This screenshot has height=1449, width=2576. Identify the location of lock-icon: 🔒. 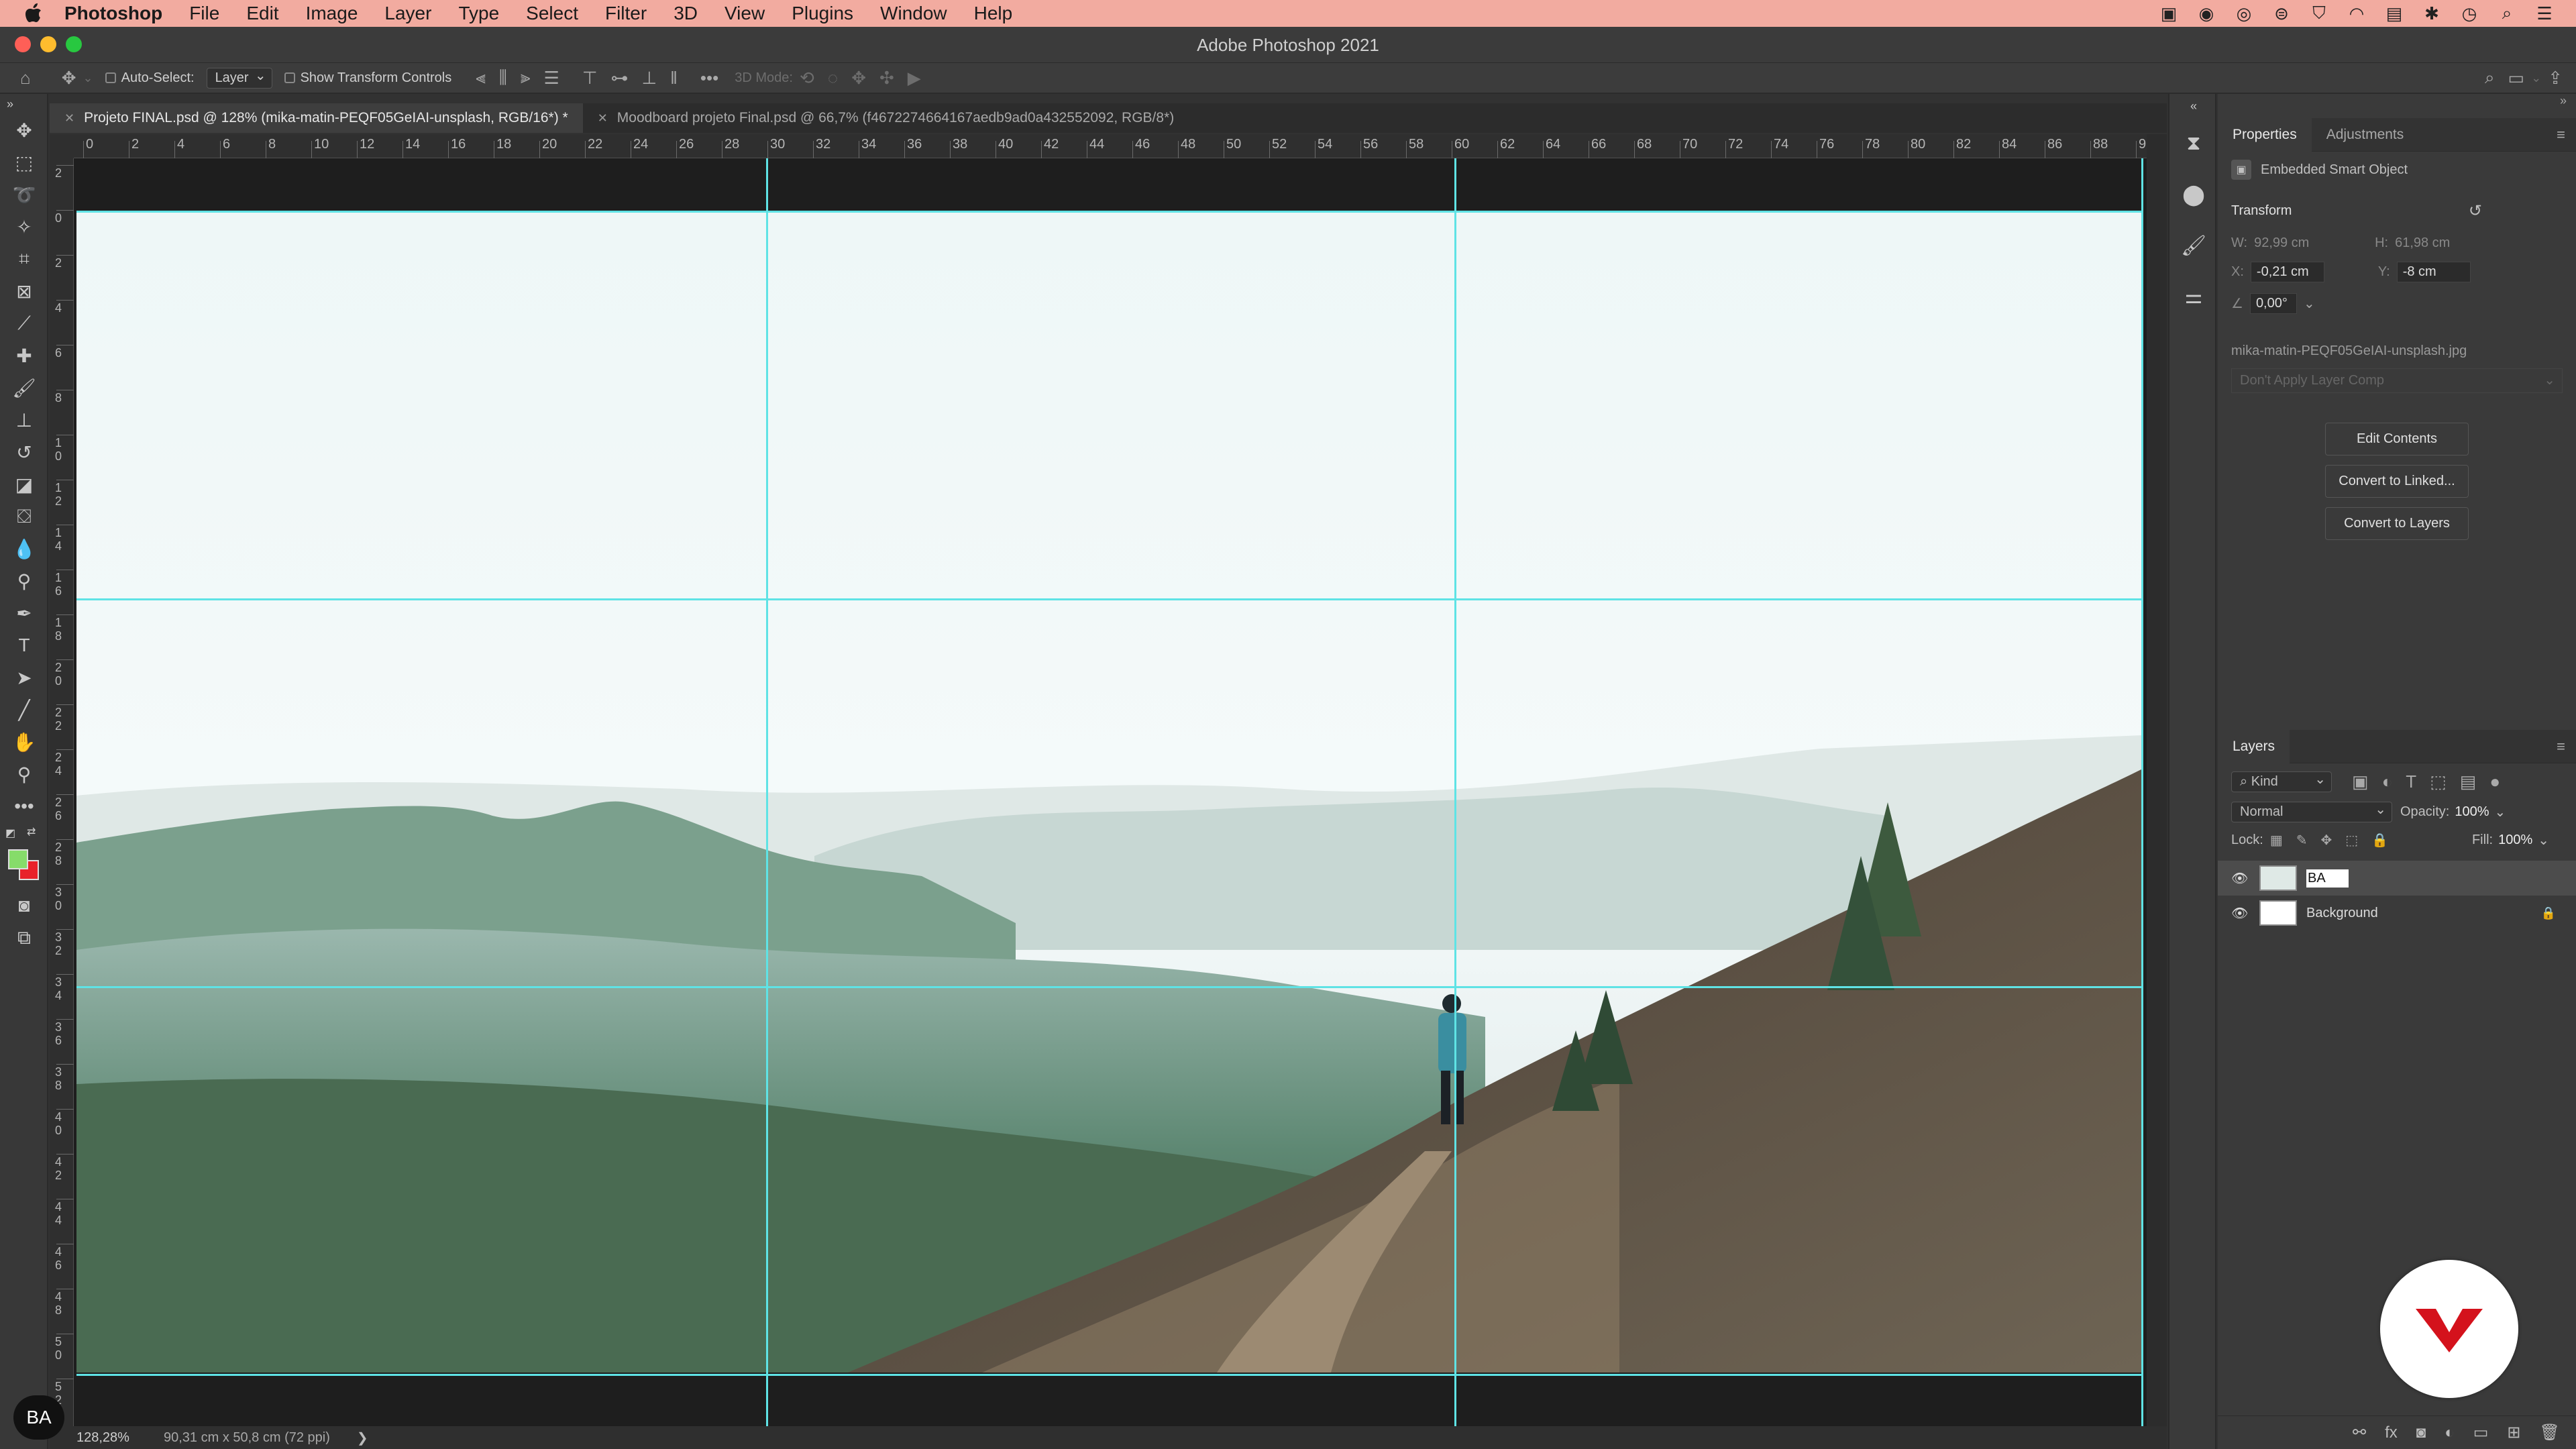
(2548, 913).